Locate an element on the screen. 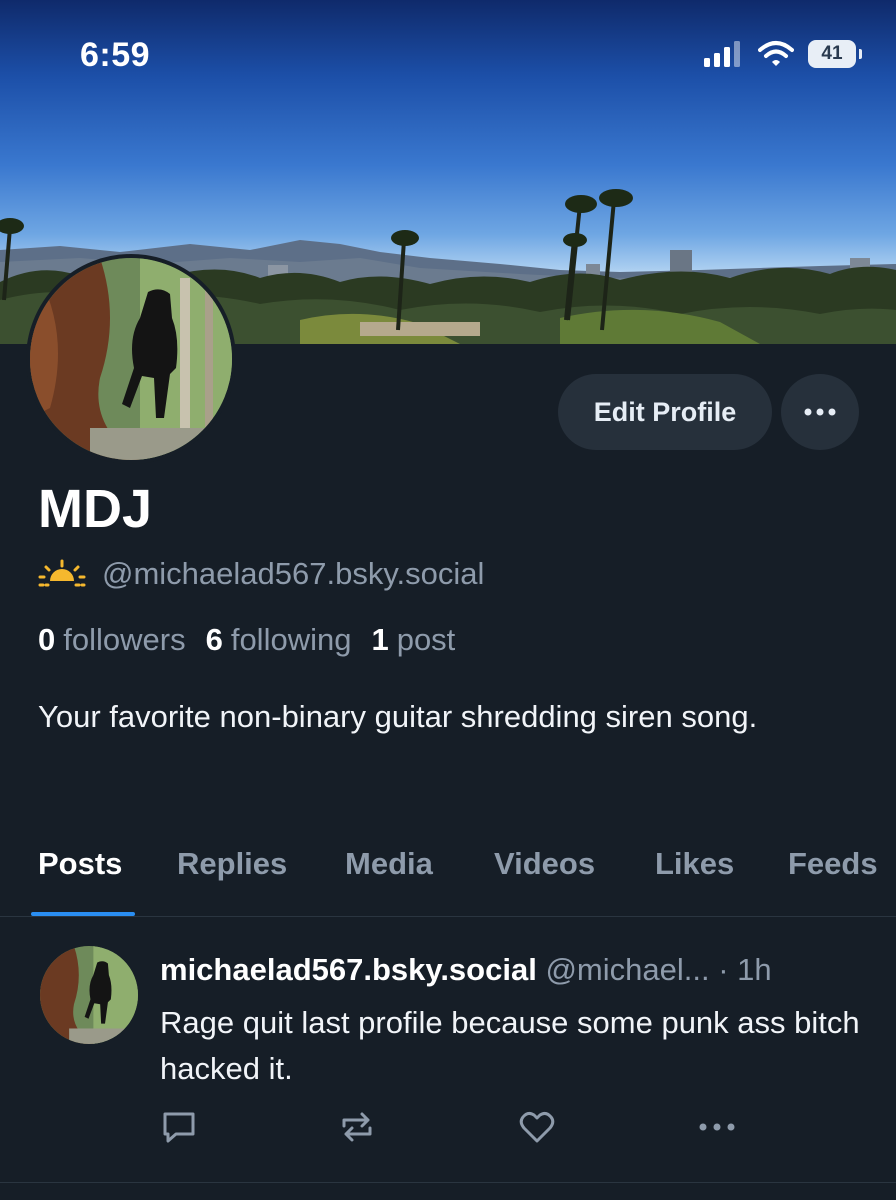 The width and height of the screenshot is (896, 1200). tab-likes: Likes is located at coordinates (694, 864).